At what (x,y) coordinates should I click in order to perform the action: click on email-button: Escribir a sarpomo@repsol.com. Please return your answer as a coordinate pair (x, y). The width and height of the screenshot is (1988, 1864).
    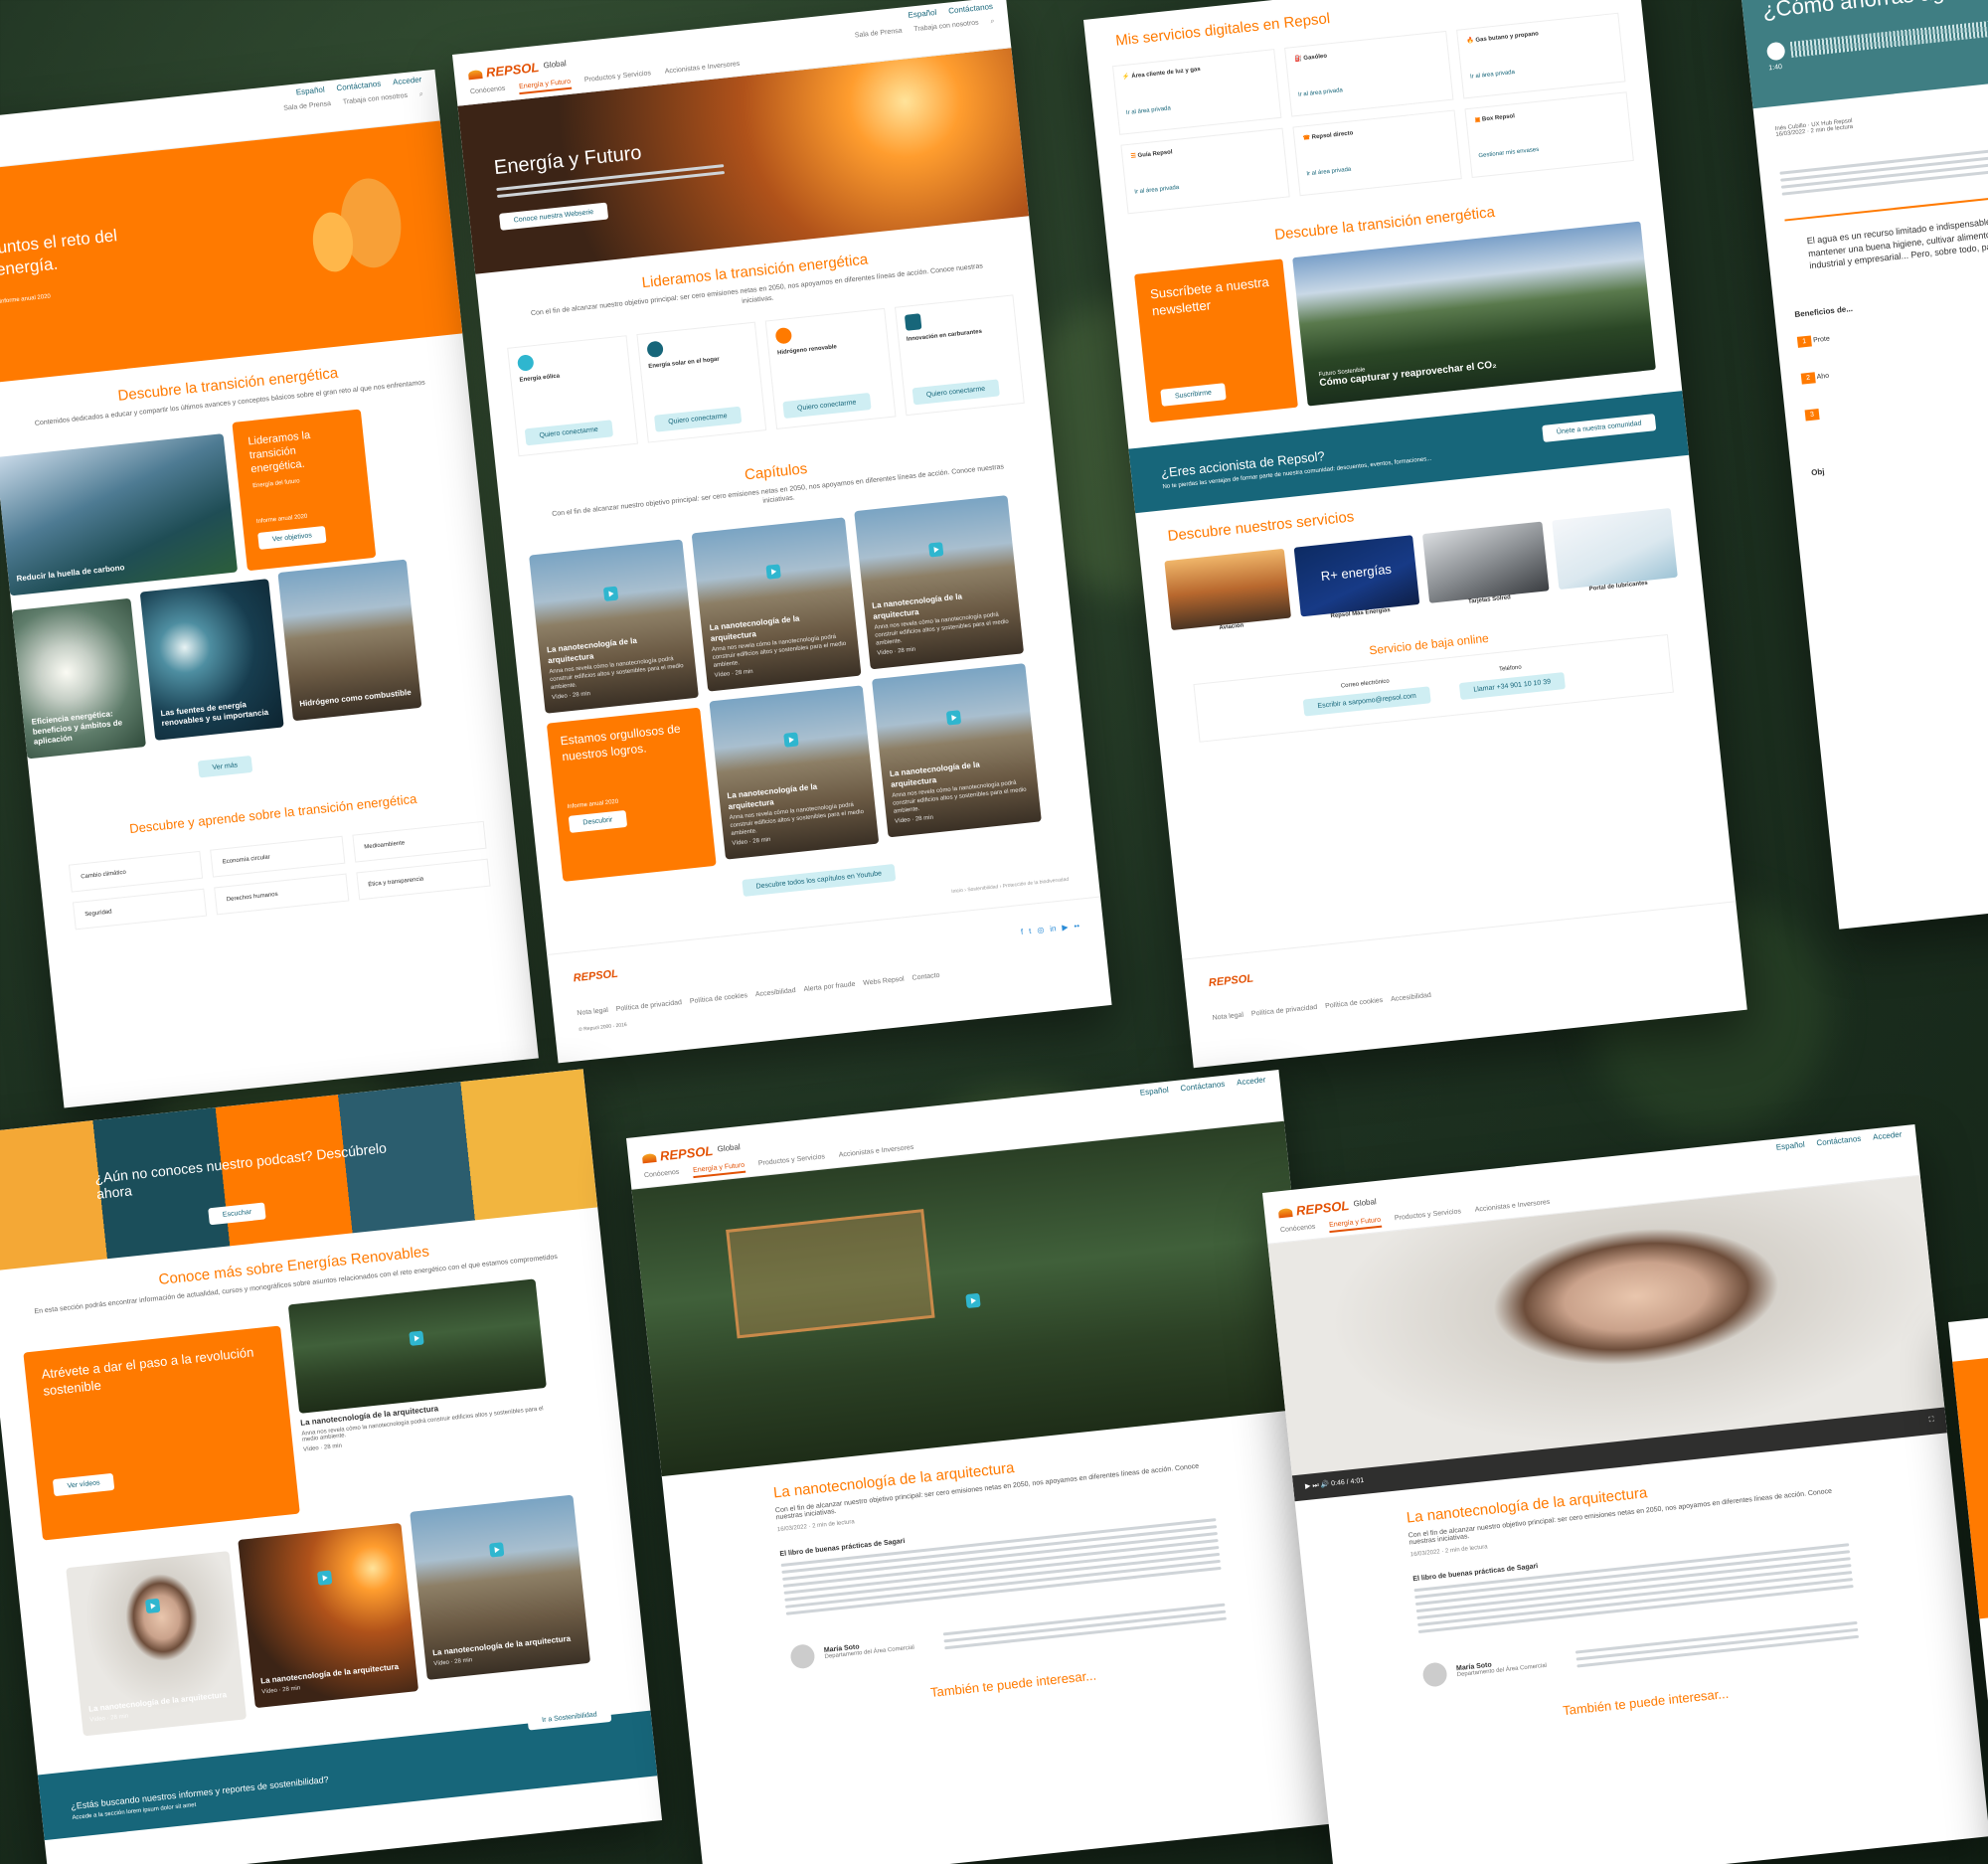
    Looking at the image, I should click on (1366, 701).